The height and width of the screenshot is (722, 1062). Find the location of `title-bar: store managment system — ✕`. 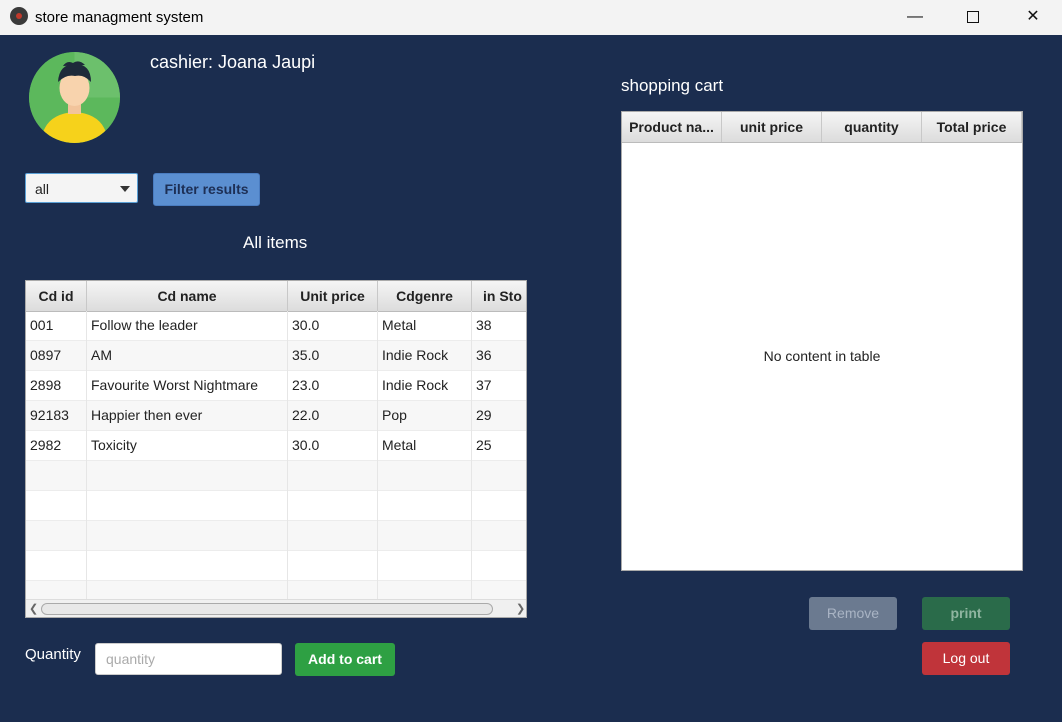

title-bar: store managment system — ✕ is located at coordinates (531, 17).